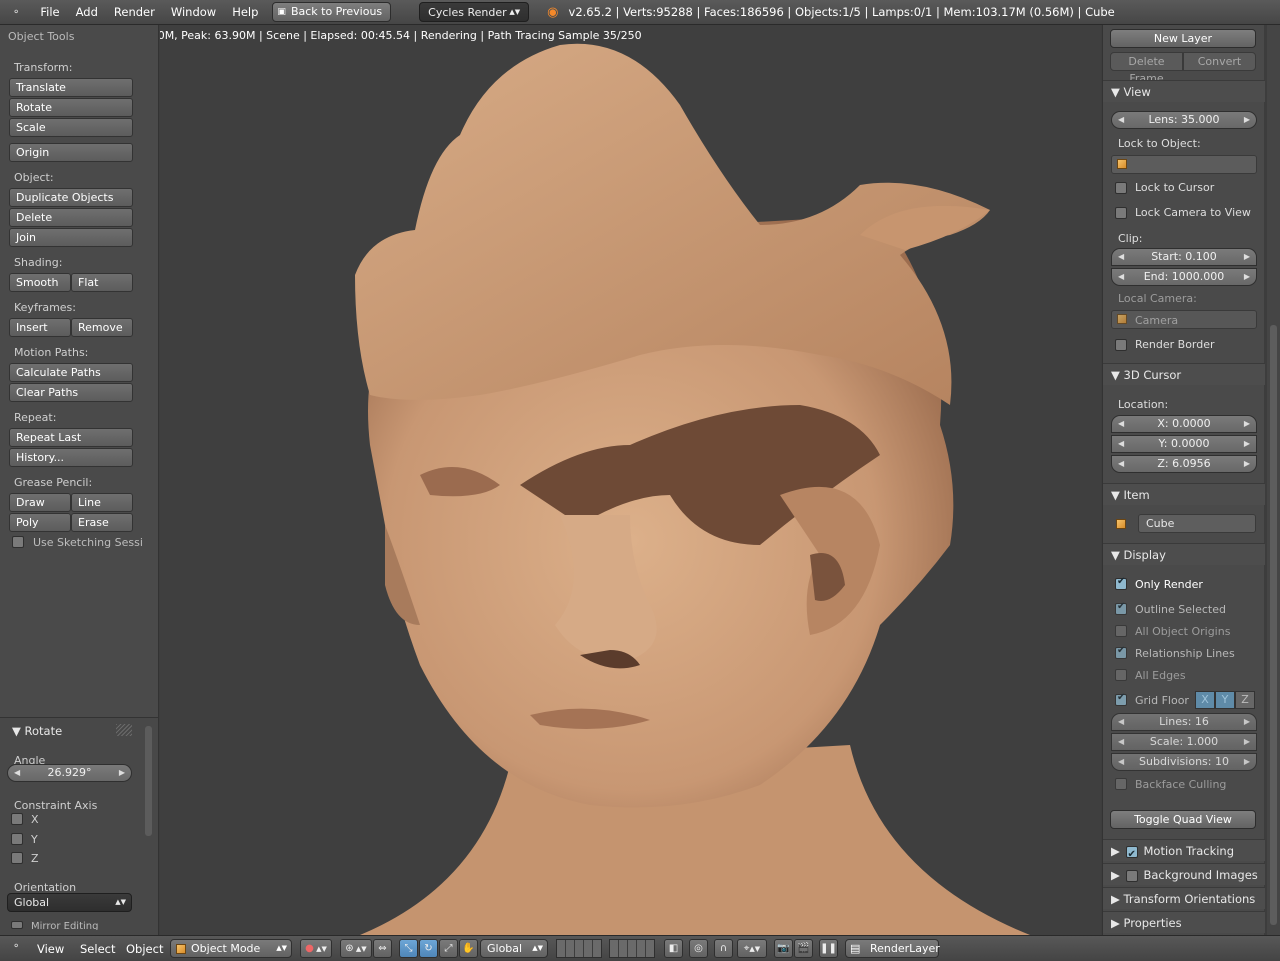  What do you see at coordinates (1205, 700) in the screenshot?
I see `grid-axis-x-toggle: X` at bounding box center [1205, 700].